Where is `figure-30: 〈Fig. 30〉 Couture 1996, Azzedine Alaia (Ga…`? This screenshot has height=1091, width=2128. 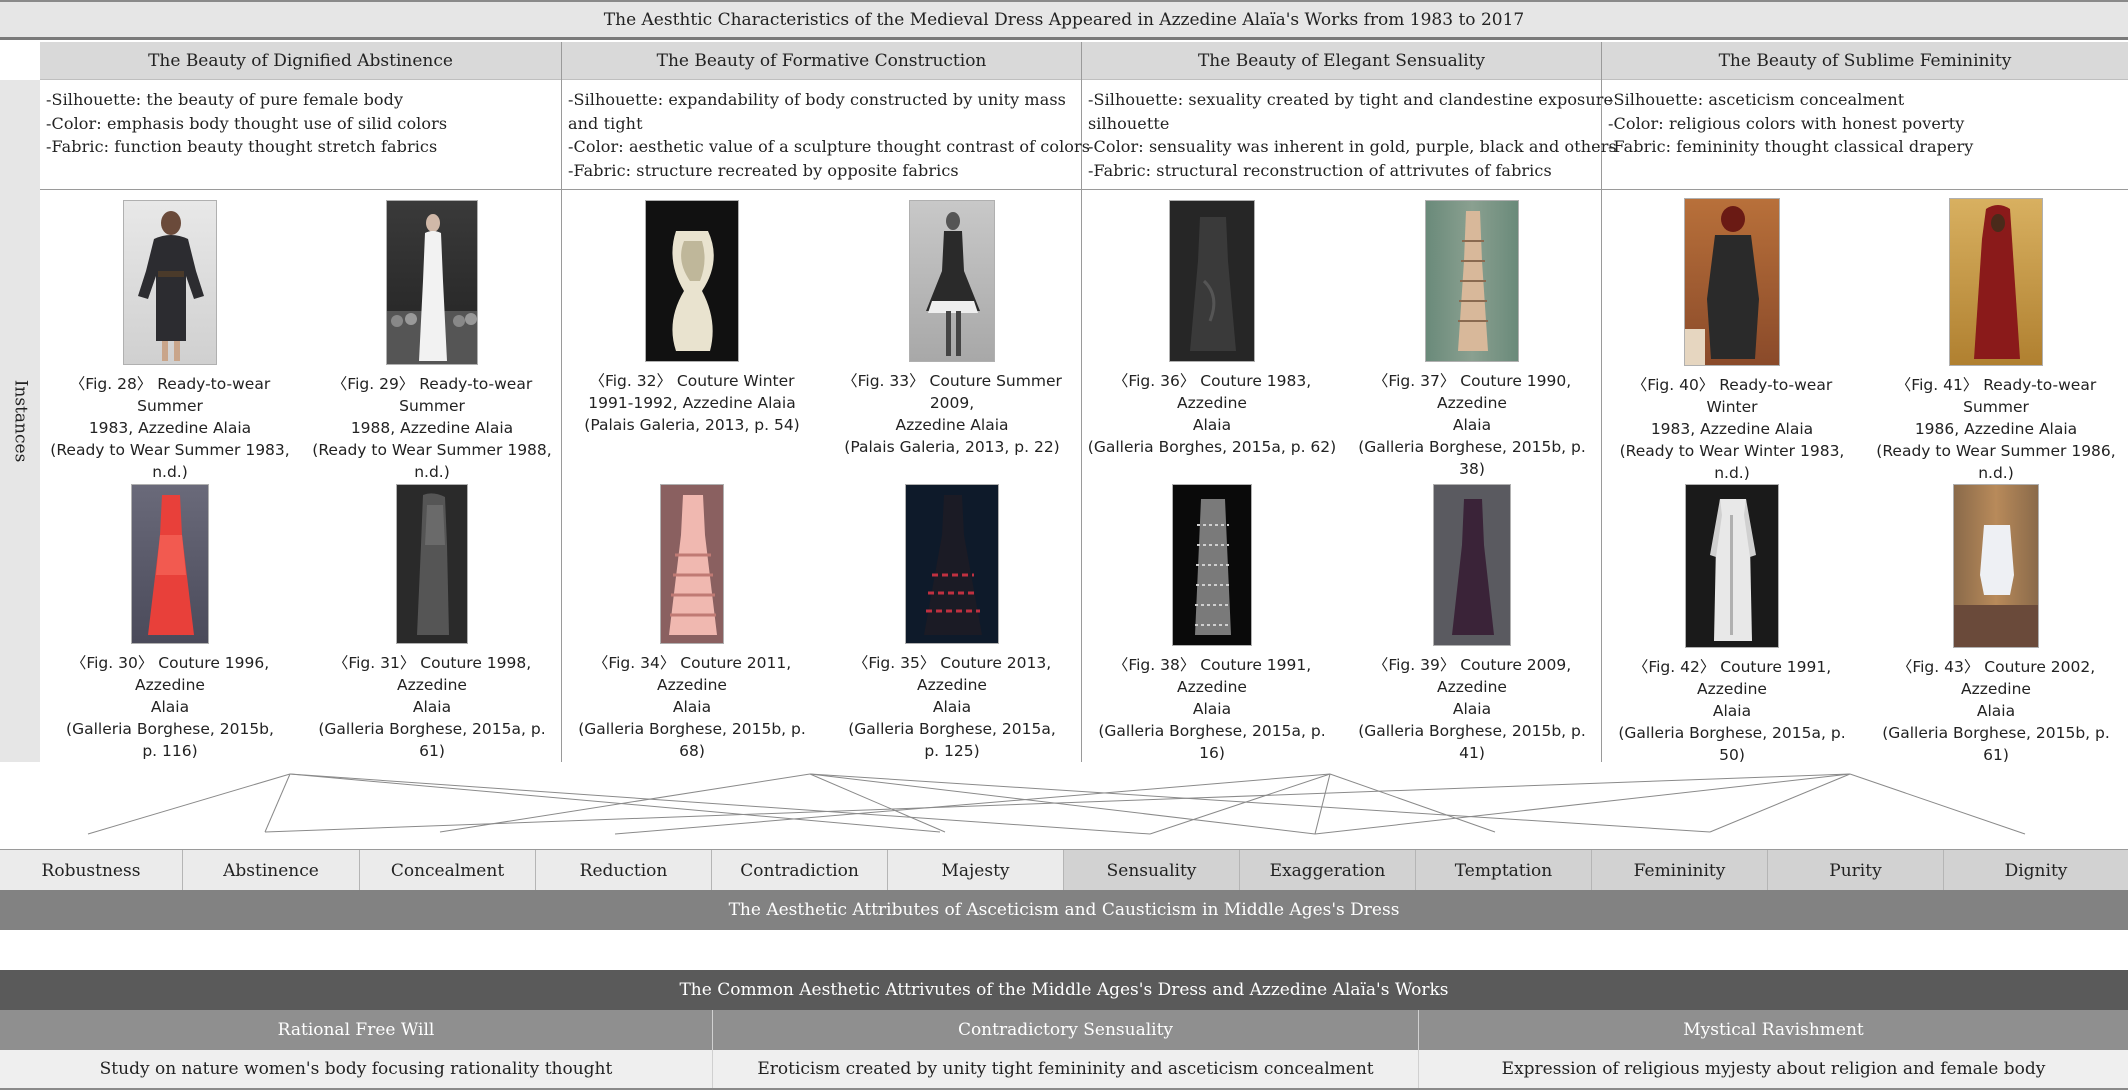
figure-30: 〈Fig. 30〉 Couture 1996, Azzedine Alaia (Ga… is located at coordinates (170, 623).